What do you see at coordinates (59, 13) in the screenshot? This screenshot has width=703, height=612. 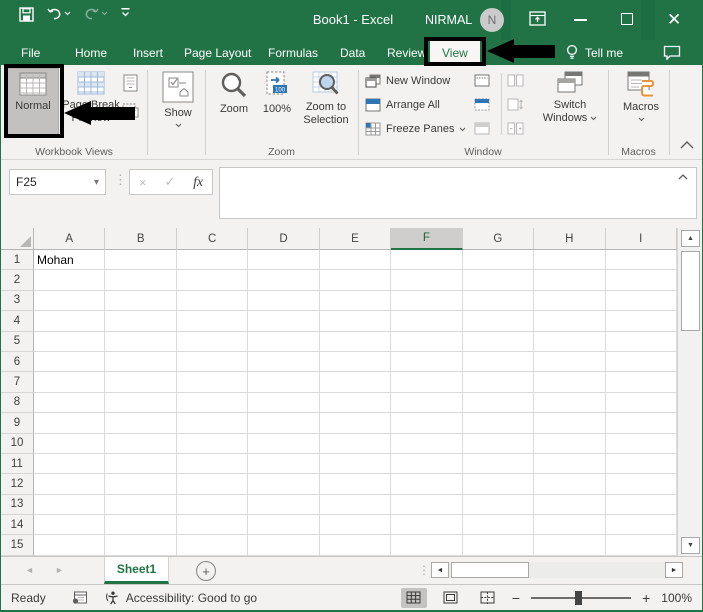 I see `undo-button` at bounding box center [59, 13].